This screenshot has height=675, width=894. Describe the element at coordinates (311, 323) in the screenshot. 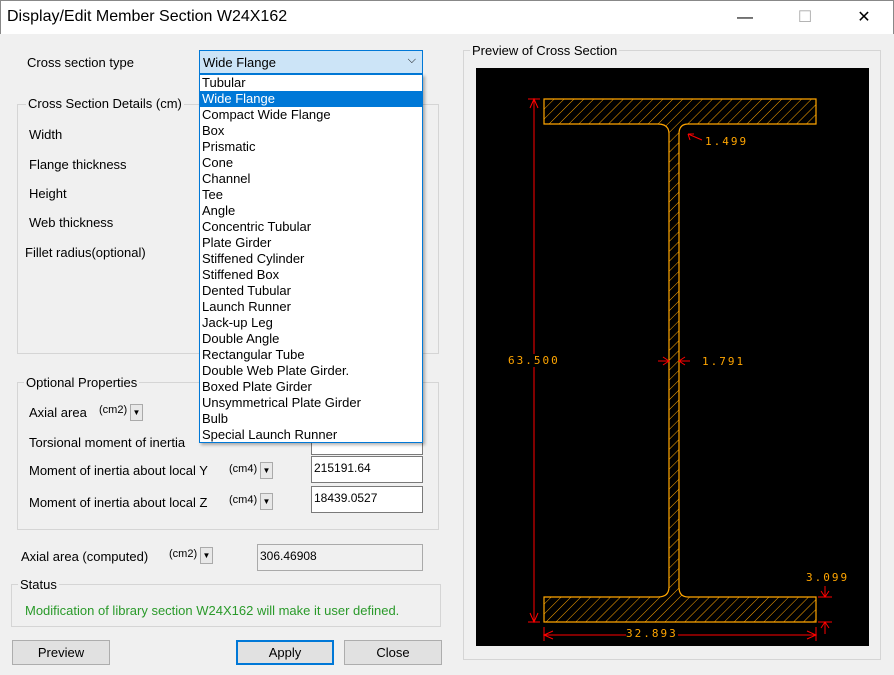

I see `option-item: Jack-up Leg` at that location.